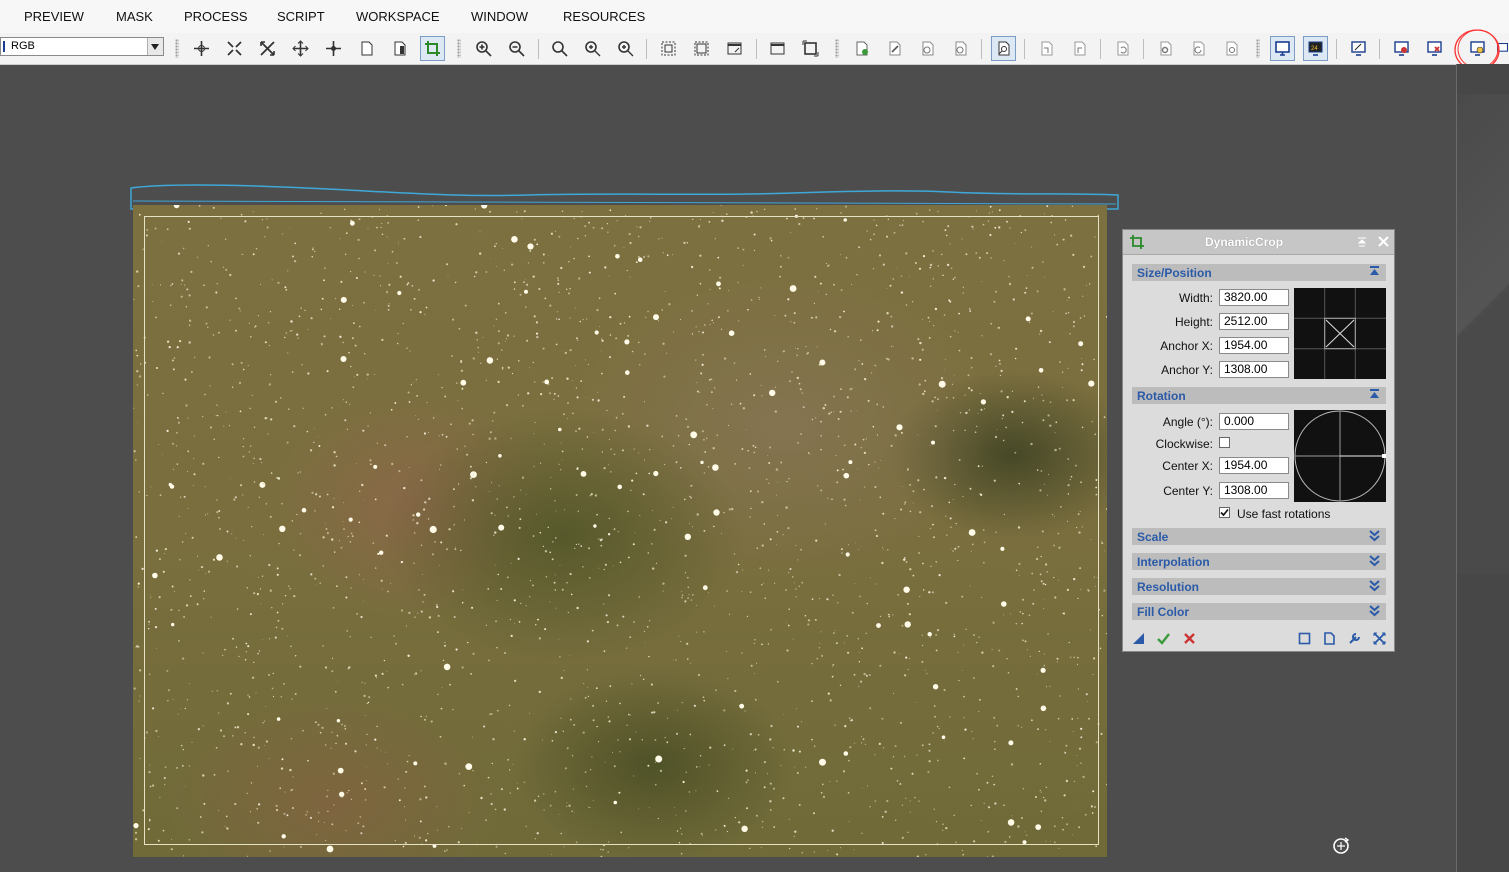 The width and height of the screenshot is (1509, 872). Describe the element at coordinates (1340, 333) in the screenshot. I see `anchor-grid` at that location.